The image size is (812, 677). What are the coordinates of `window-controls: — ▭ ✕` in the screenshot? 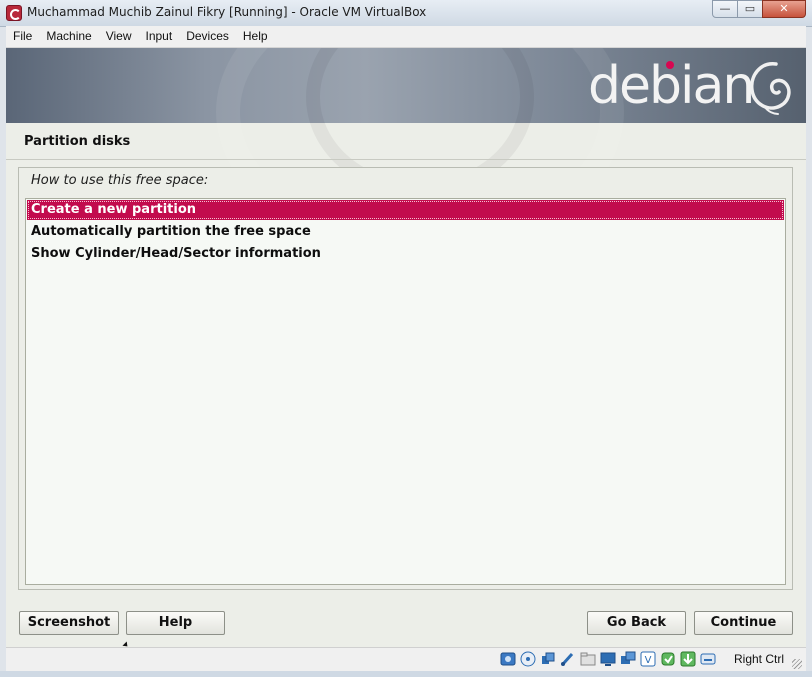 It's located at (759, 9).